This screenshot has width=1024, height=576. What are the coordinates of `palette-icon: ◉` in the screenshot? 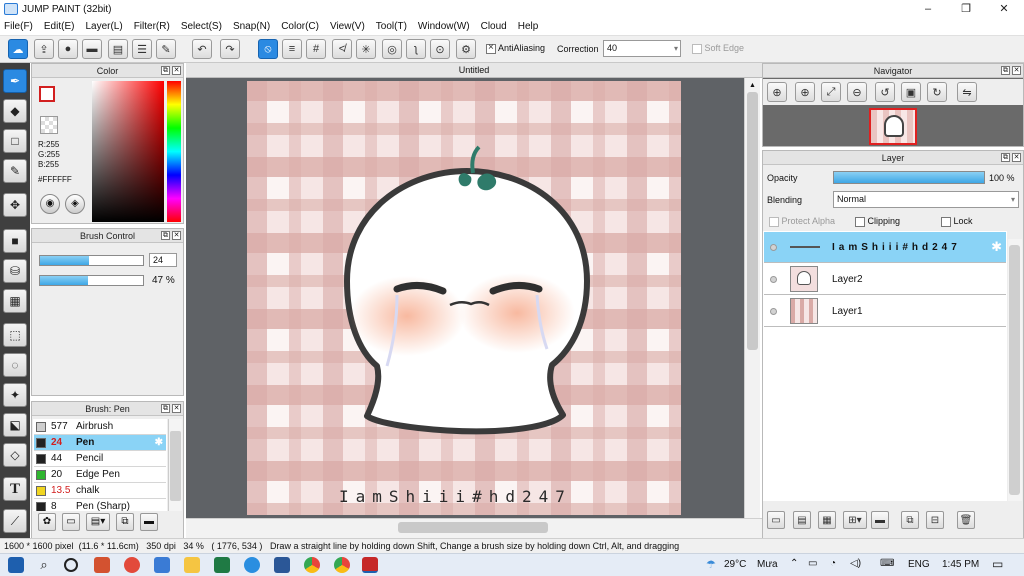 It's located at (50, 204).